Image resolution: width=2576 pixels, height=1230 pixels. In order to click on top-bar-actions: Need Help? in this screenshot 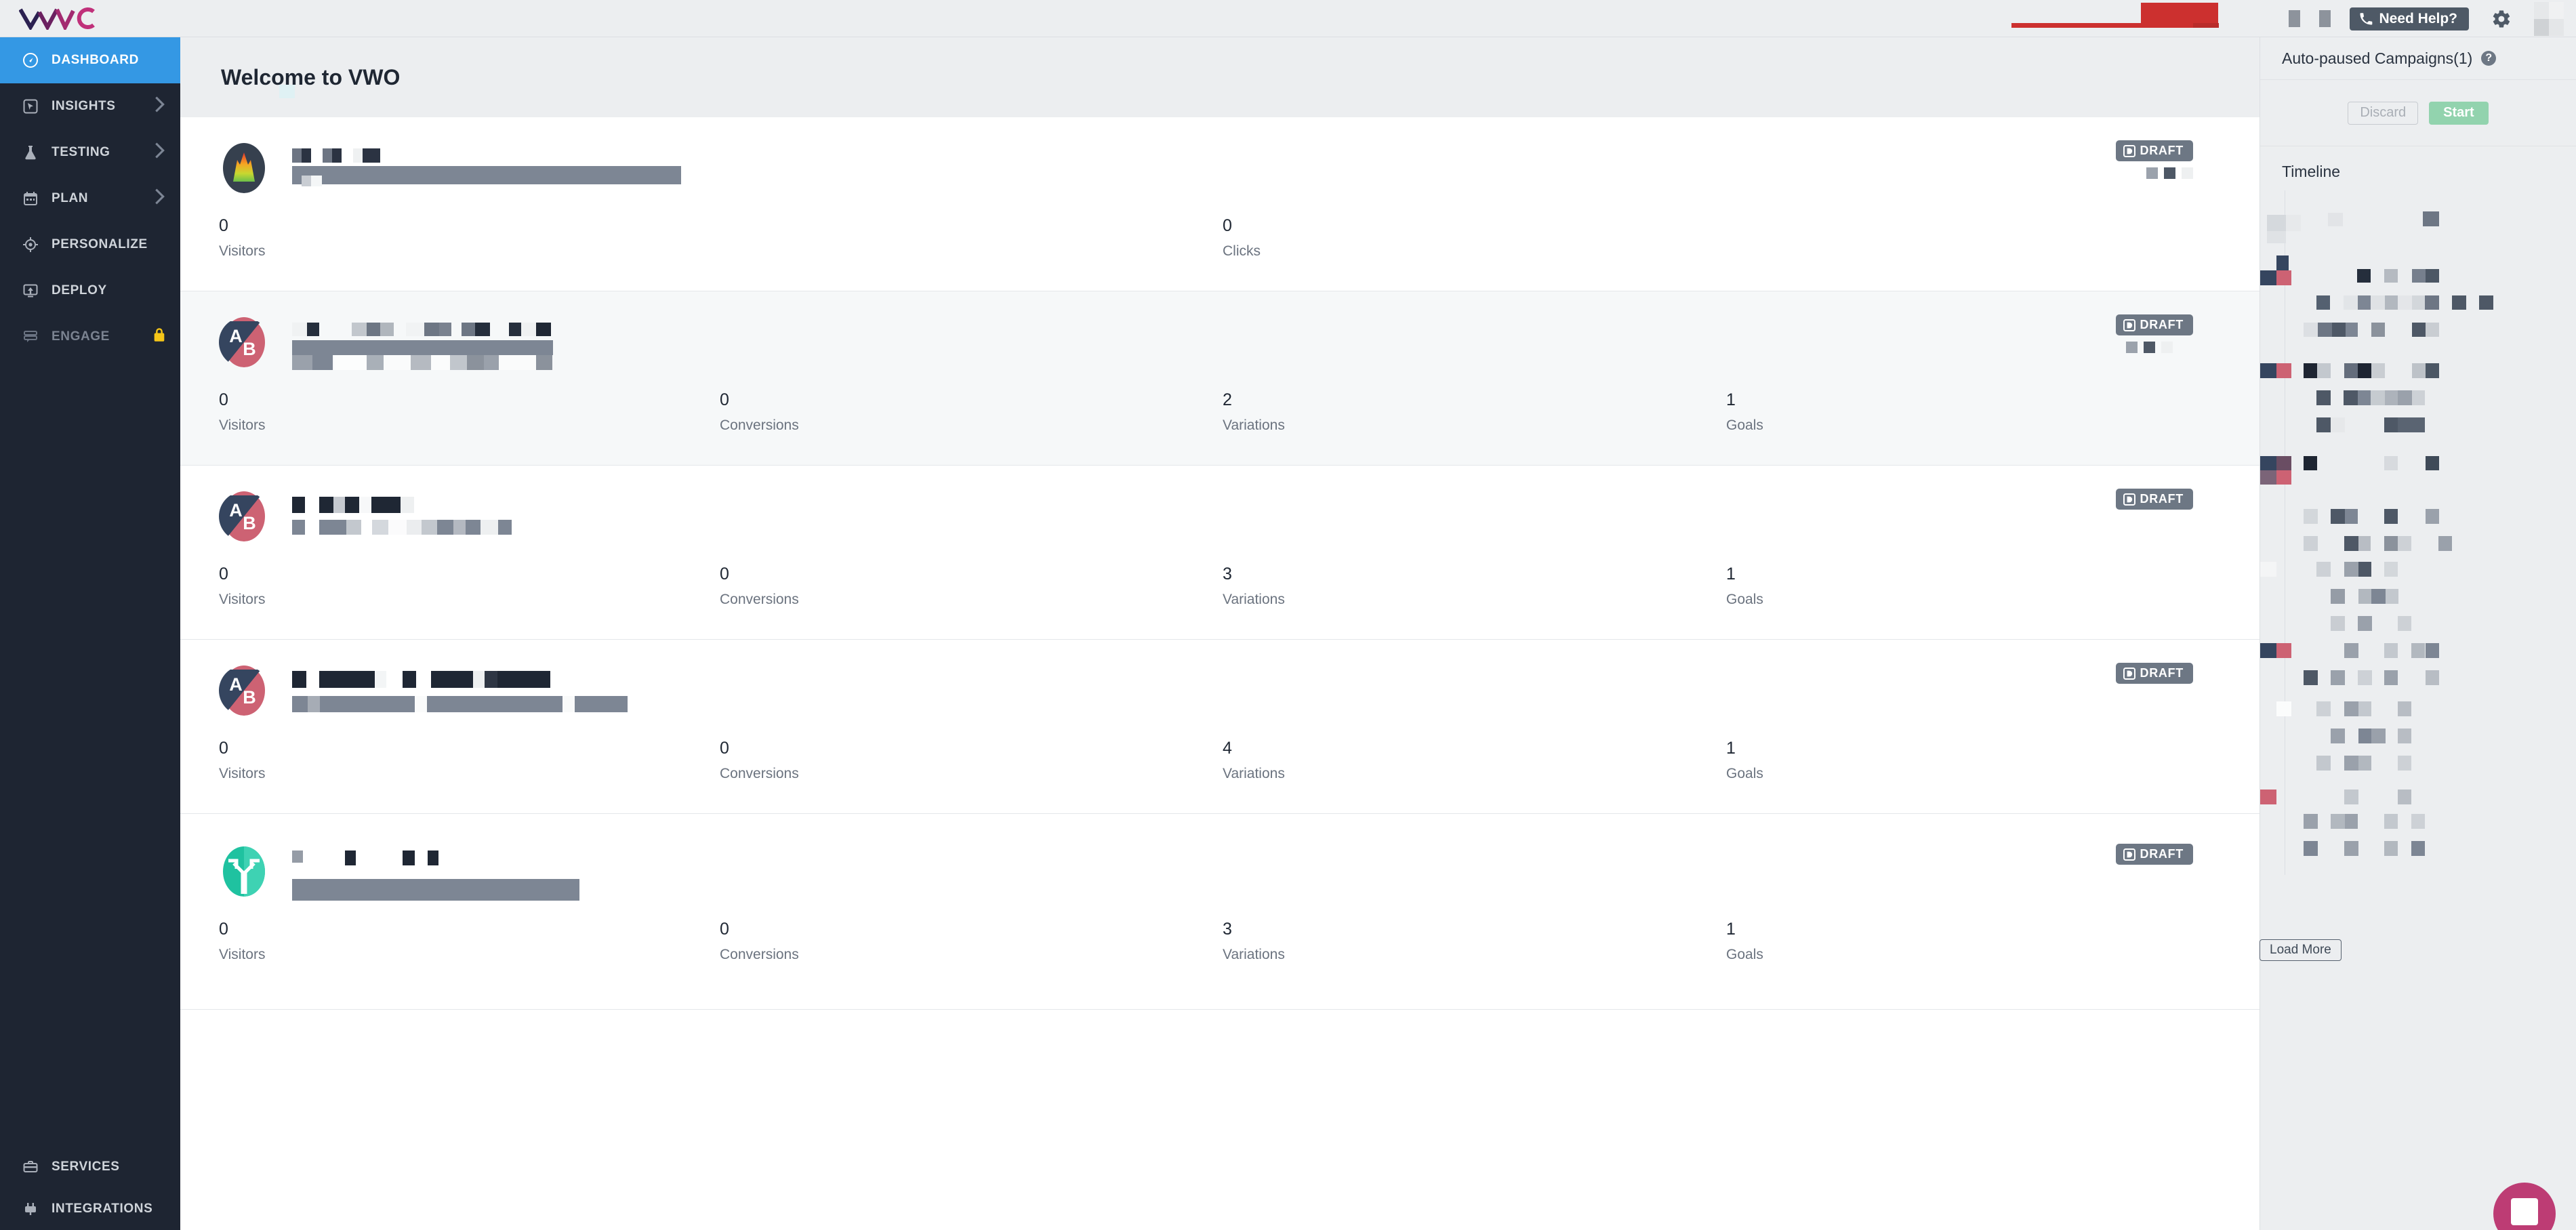, I will do `click(2426, 18)`.